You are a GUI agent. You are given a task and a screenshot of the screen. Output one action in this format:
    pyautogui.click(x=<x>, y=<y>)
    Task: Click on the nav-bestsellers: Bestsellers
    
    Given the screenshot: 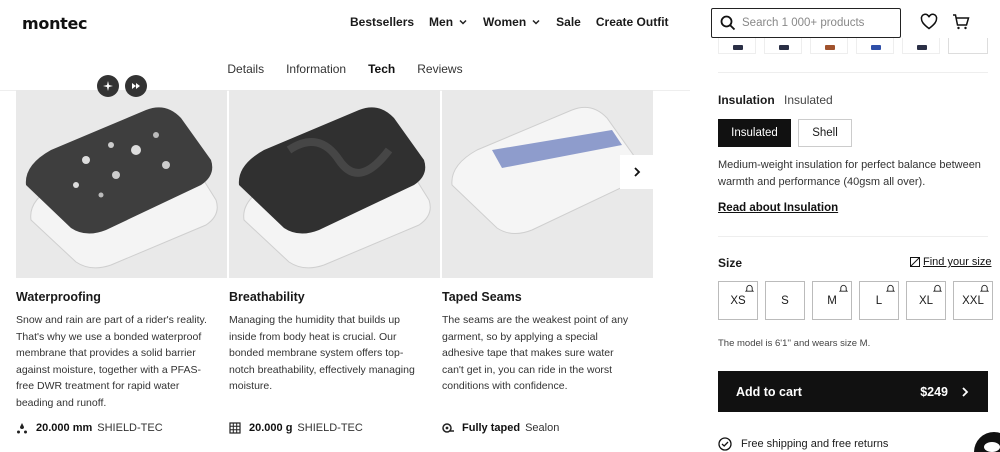 What is the action you would take?
    pyautogui.click(x=382, y=22)
    